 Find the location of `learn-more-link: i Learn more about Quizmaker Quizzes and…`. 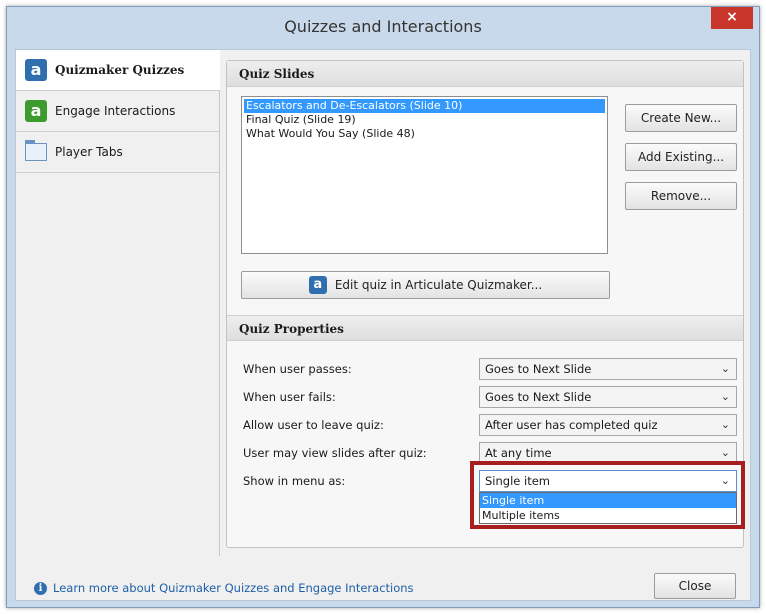

learn-more-link: i Learn more about Quizmaker Quizzes and… is located at coordinates (224, 588).